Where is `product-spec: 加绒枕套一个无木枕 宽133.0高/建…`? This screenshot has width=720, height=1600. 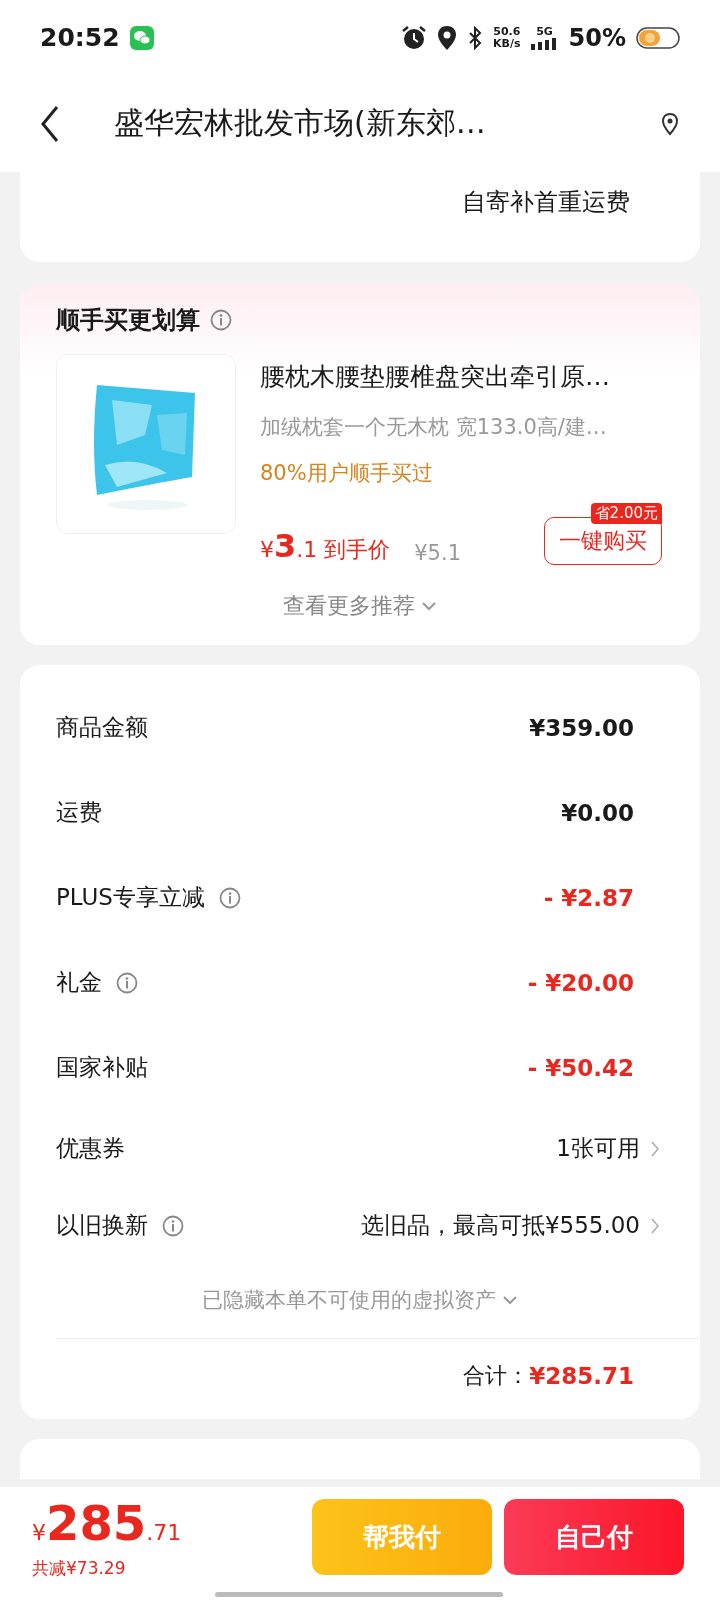 product-spec: 加绒枕套一个无木枕 宽133.0高/建… is located at coordinates (434, 427).